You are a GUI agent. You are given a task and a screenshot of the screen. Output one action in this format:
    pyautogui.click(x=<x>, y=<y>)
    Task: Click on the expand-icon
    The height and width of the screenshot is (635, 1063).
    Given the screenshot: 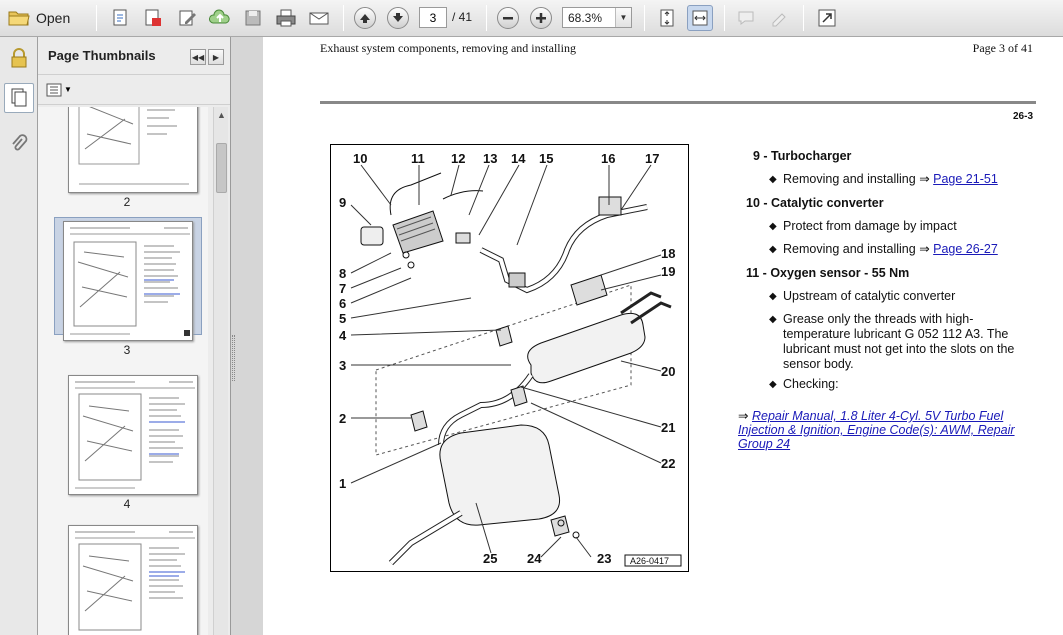 What is the action you would take?
    pyautogui.click(x=827, y=18)
    